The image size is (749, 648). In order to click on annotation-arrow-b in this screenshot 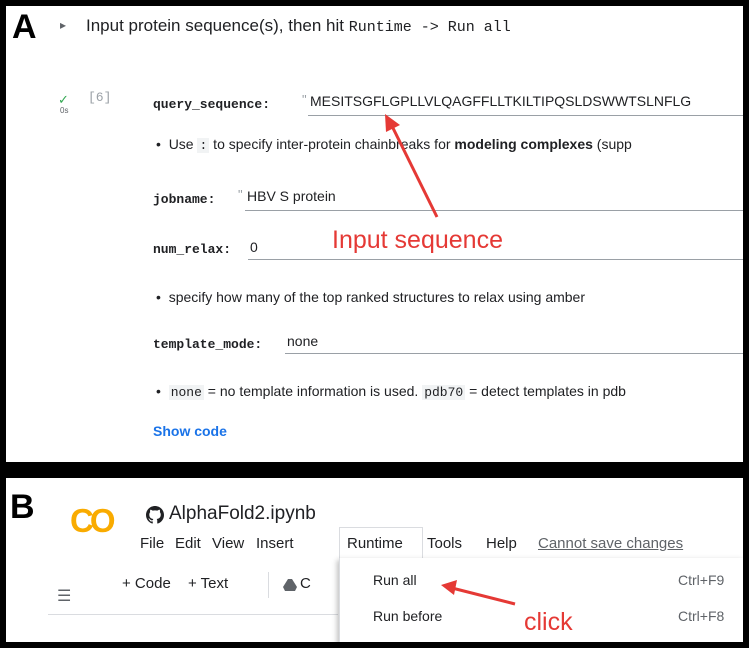, I will do `click(478, 593)`.